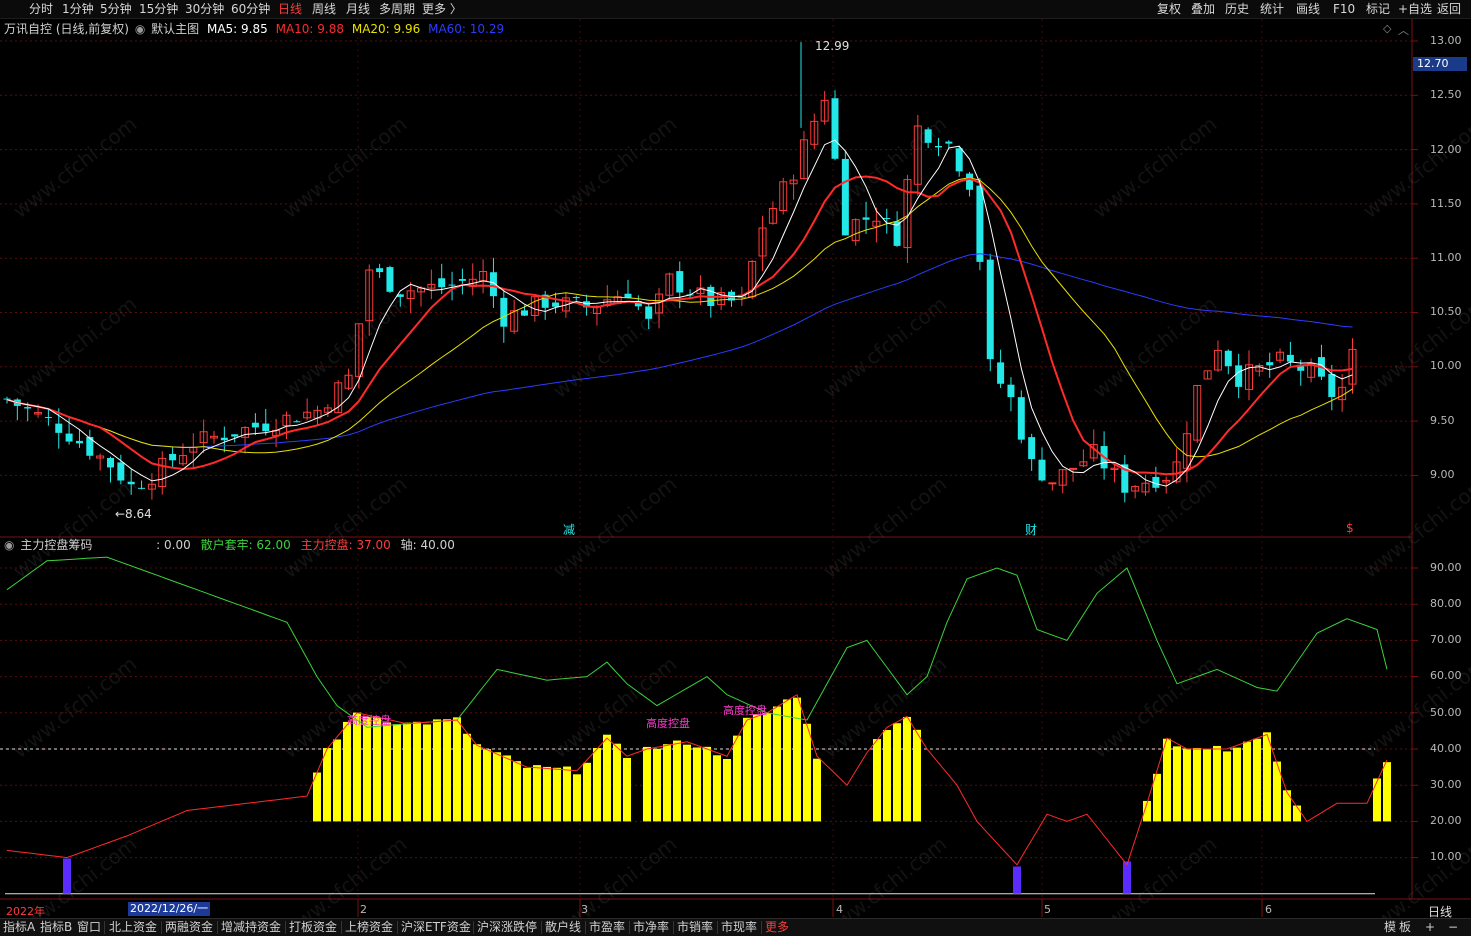 The width and height of the screenshot is (1471, 936). Describe the element at coordinates (78, 9) in the screenshot. I see `tab-1min: 1分钟` at that location.